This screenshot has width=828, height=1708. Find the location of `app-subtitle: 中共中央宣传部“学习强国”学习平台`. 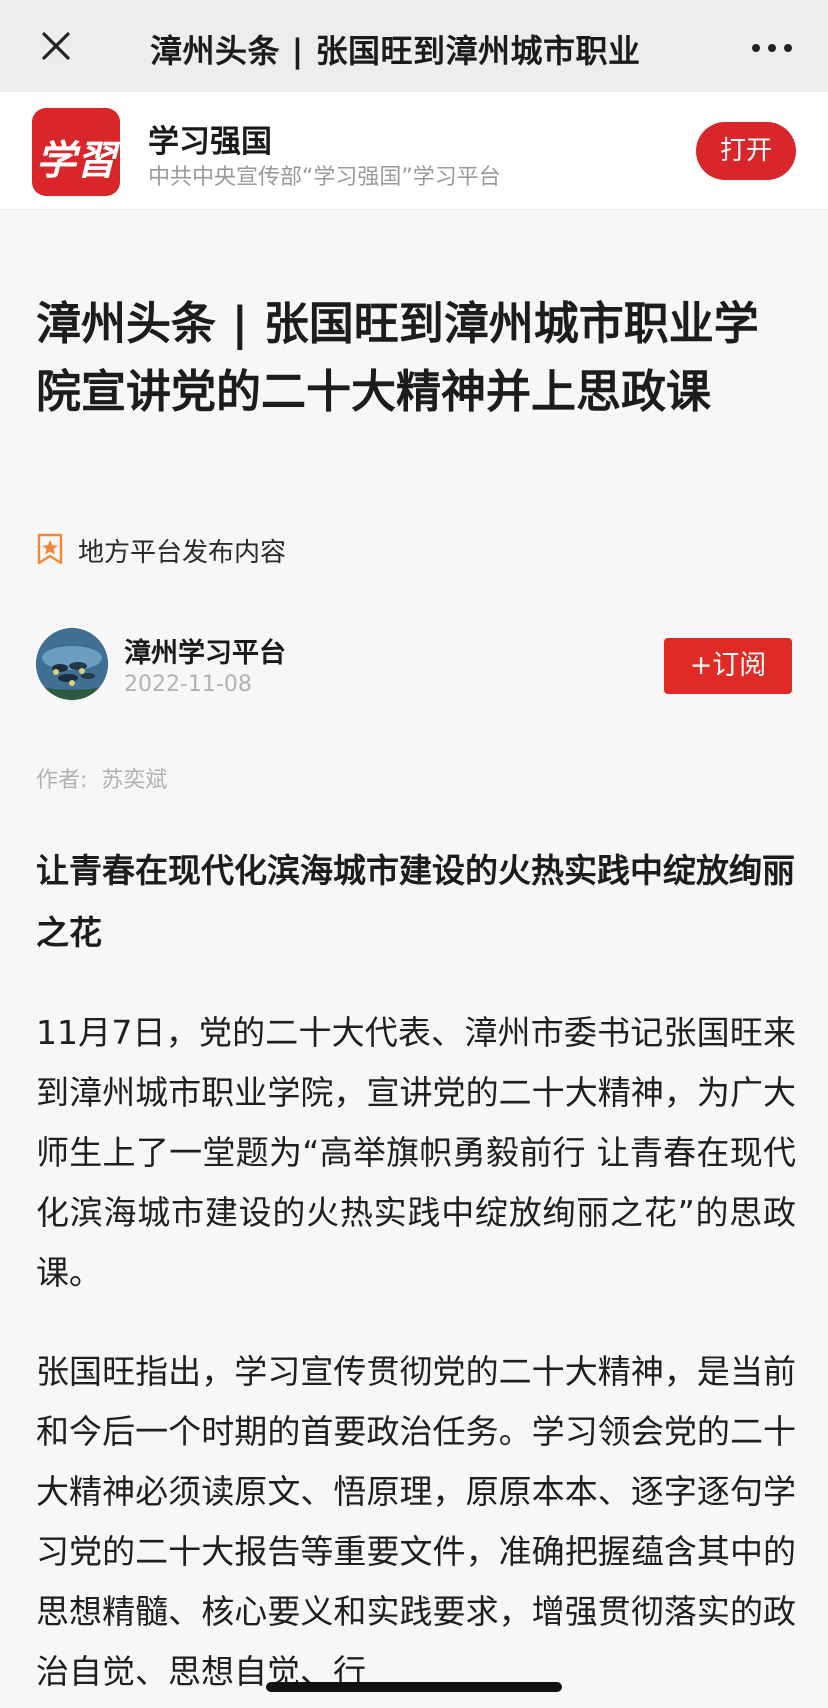

app-subtitle: 中共中央宣传部“学习强国”学习平台 is located at coordinates (324, 177).